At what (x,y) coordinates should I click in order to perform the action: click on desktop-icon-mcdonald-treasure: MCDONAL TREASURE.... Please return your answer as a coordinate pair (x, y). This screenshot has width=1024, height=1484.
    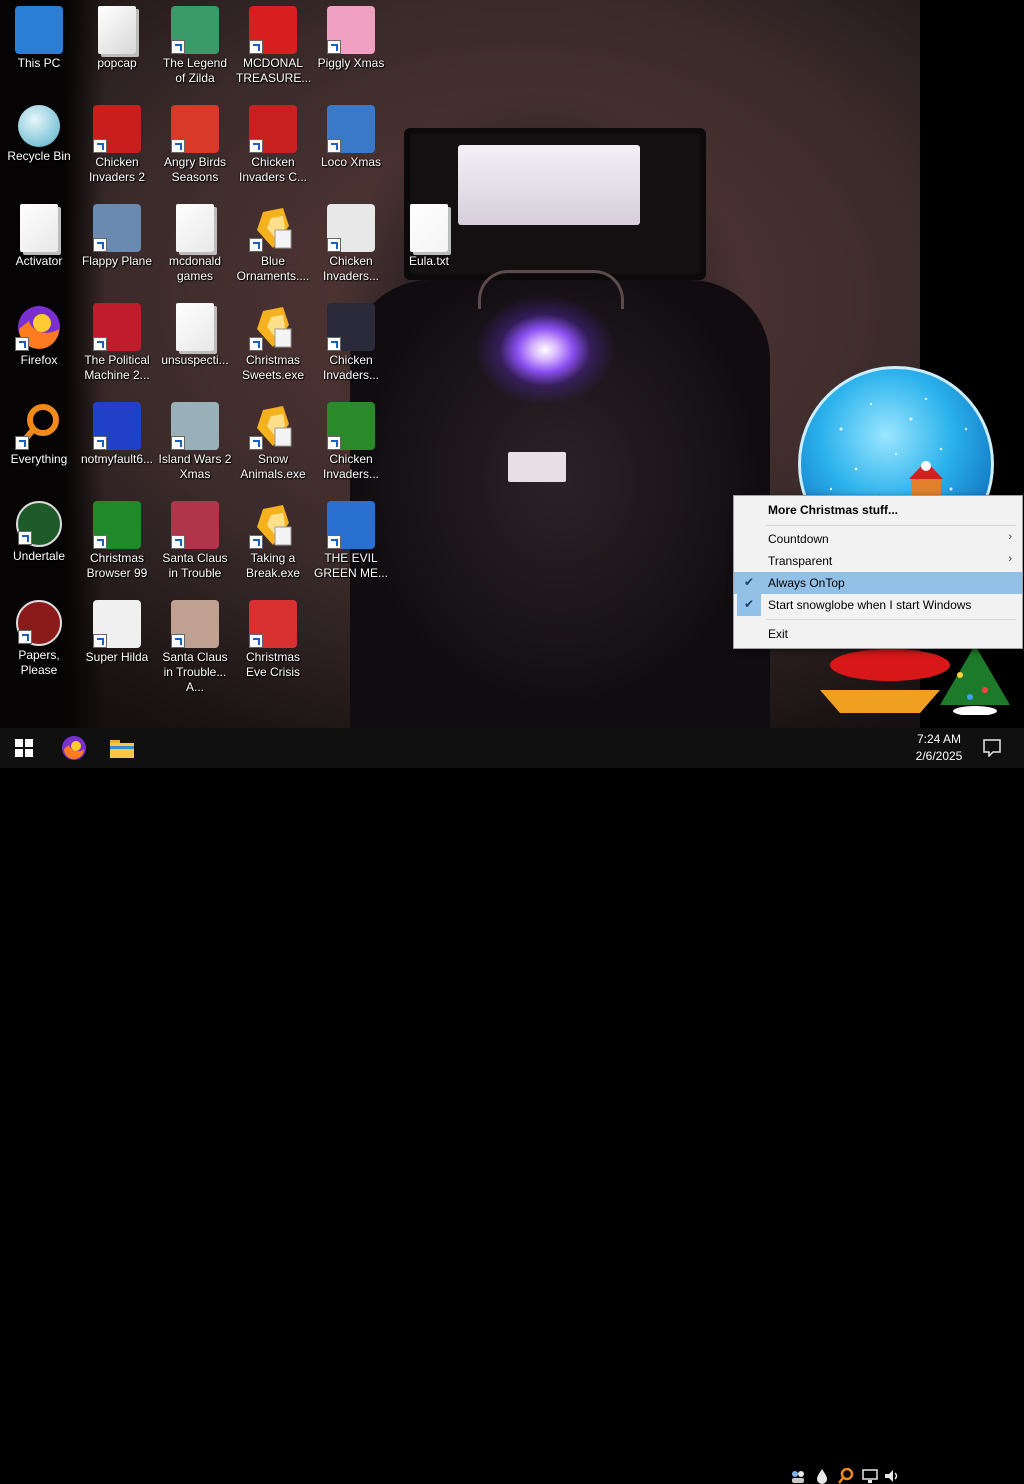
    Looking at the image, I should click on (273, 50).